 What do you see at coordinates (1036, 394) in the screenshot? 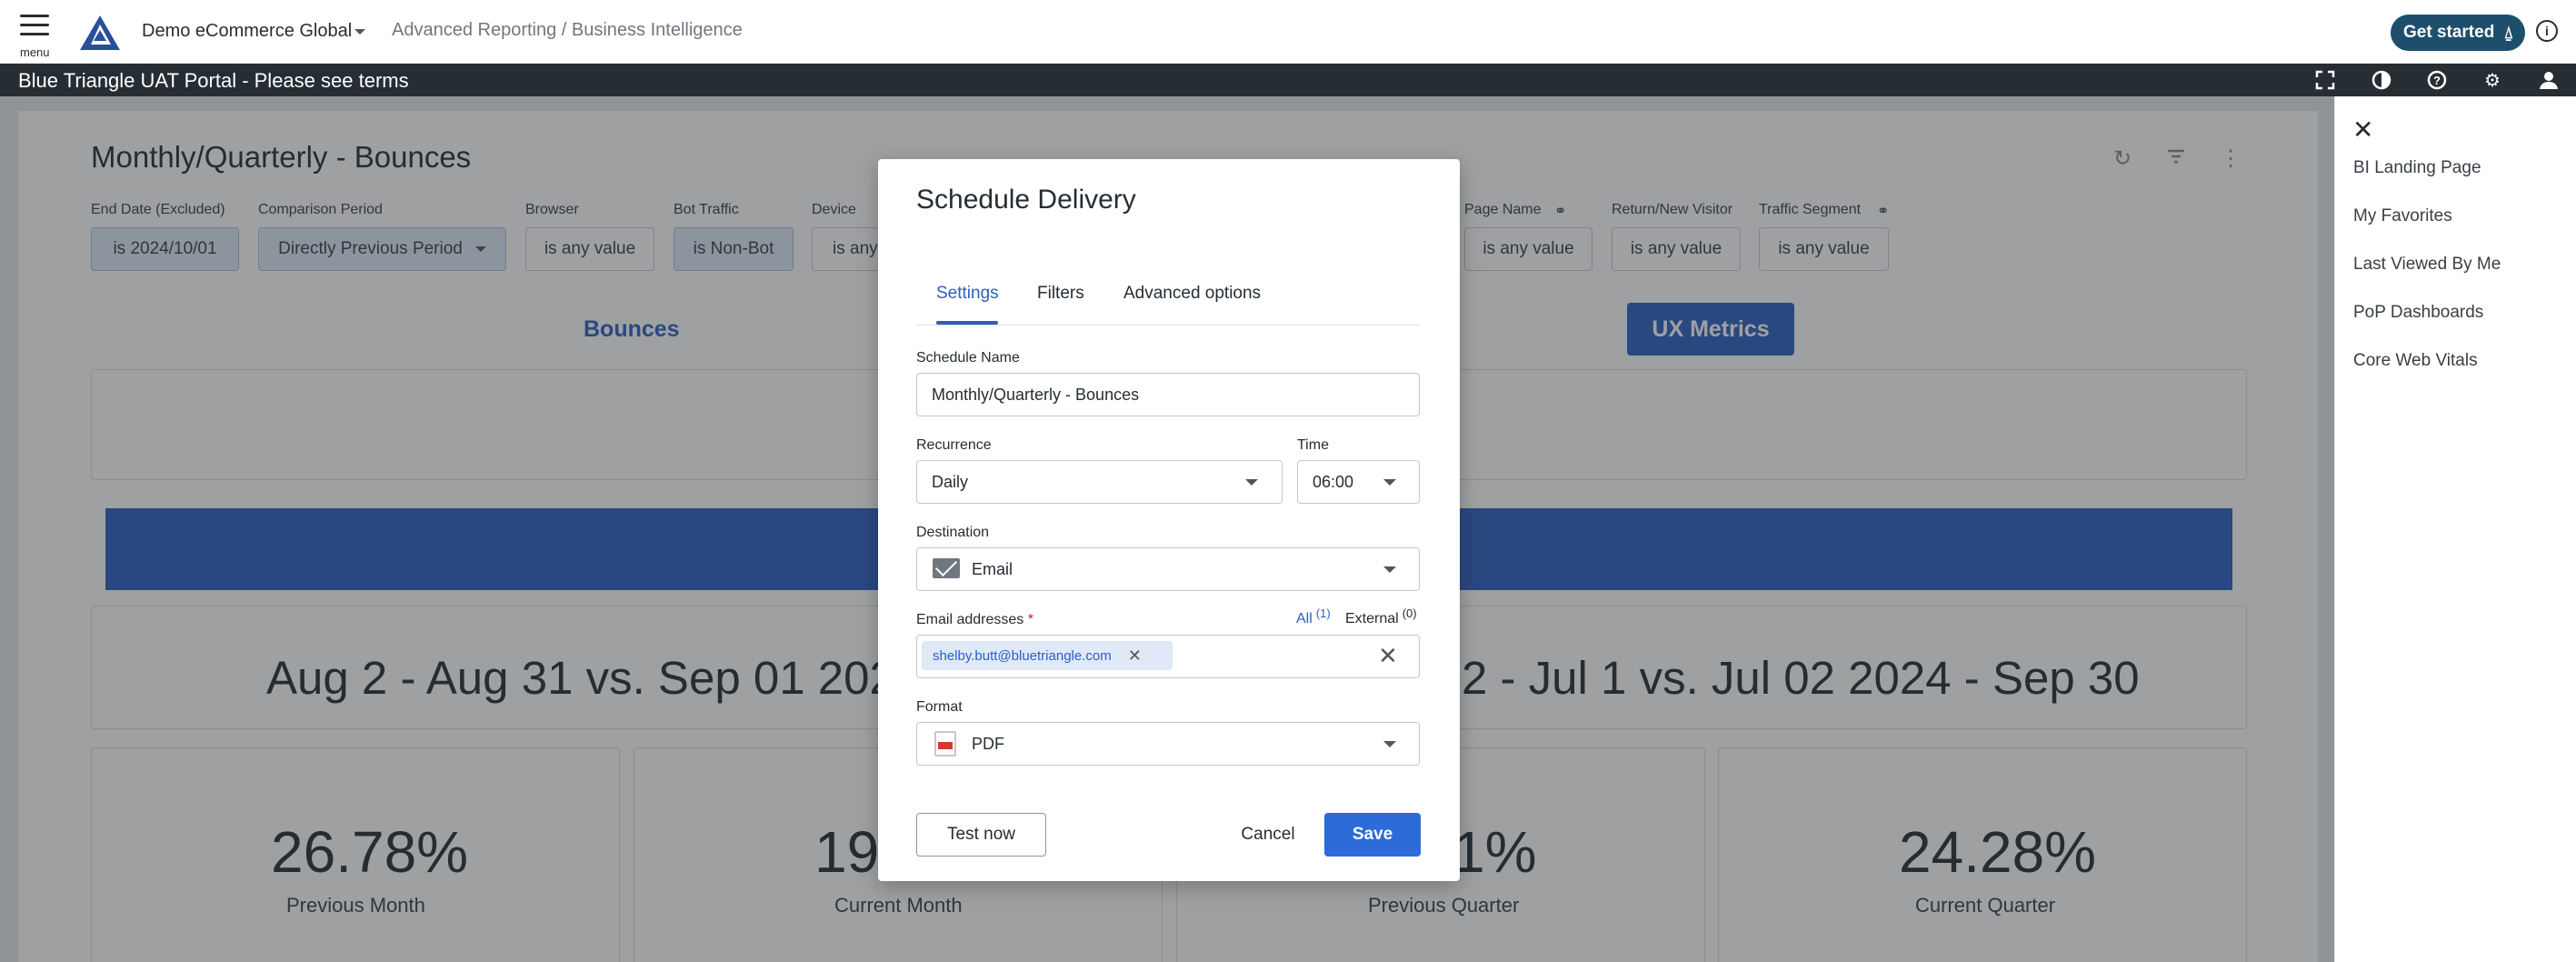
I see `schedule-name-value: Monthly/Quarterly - Bounces` at bounding box center [1036, 394].